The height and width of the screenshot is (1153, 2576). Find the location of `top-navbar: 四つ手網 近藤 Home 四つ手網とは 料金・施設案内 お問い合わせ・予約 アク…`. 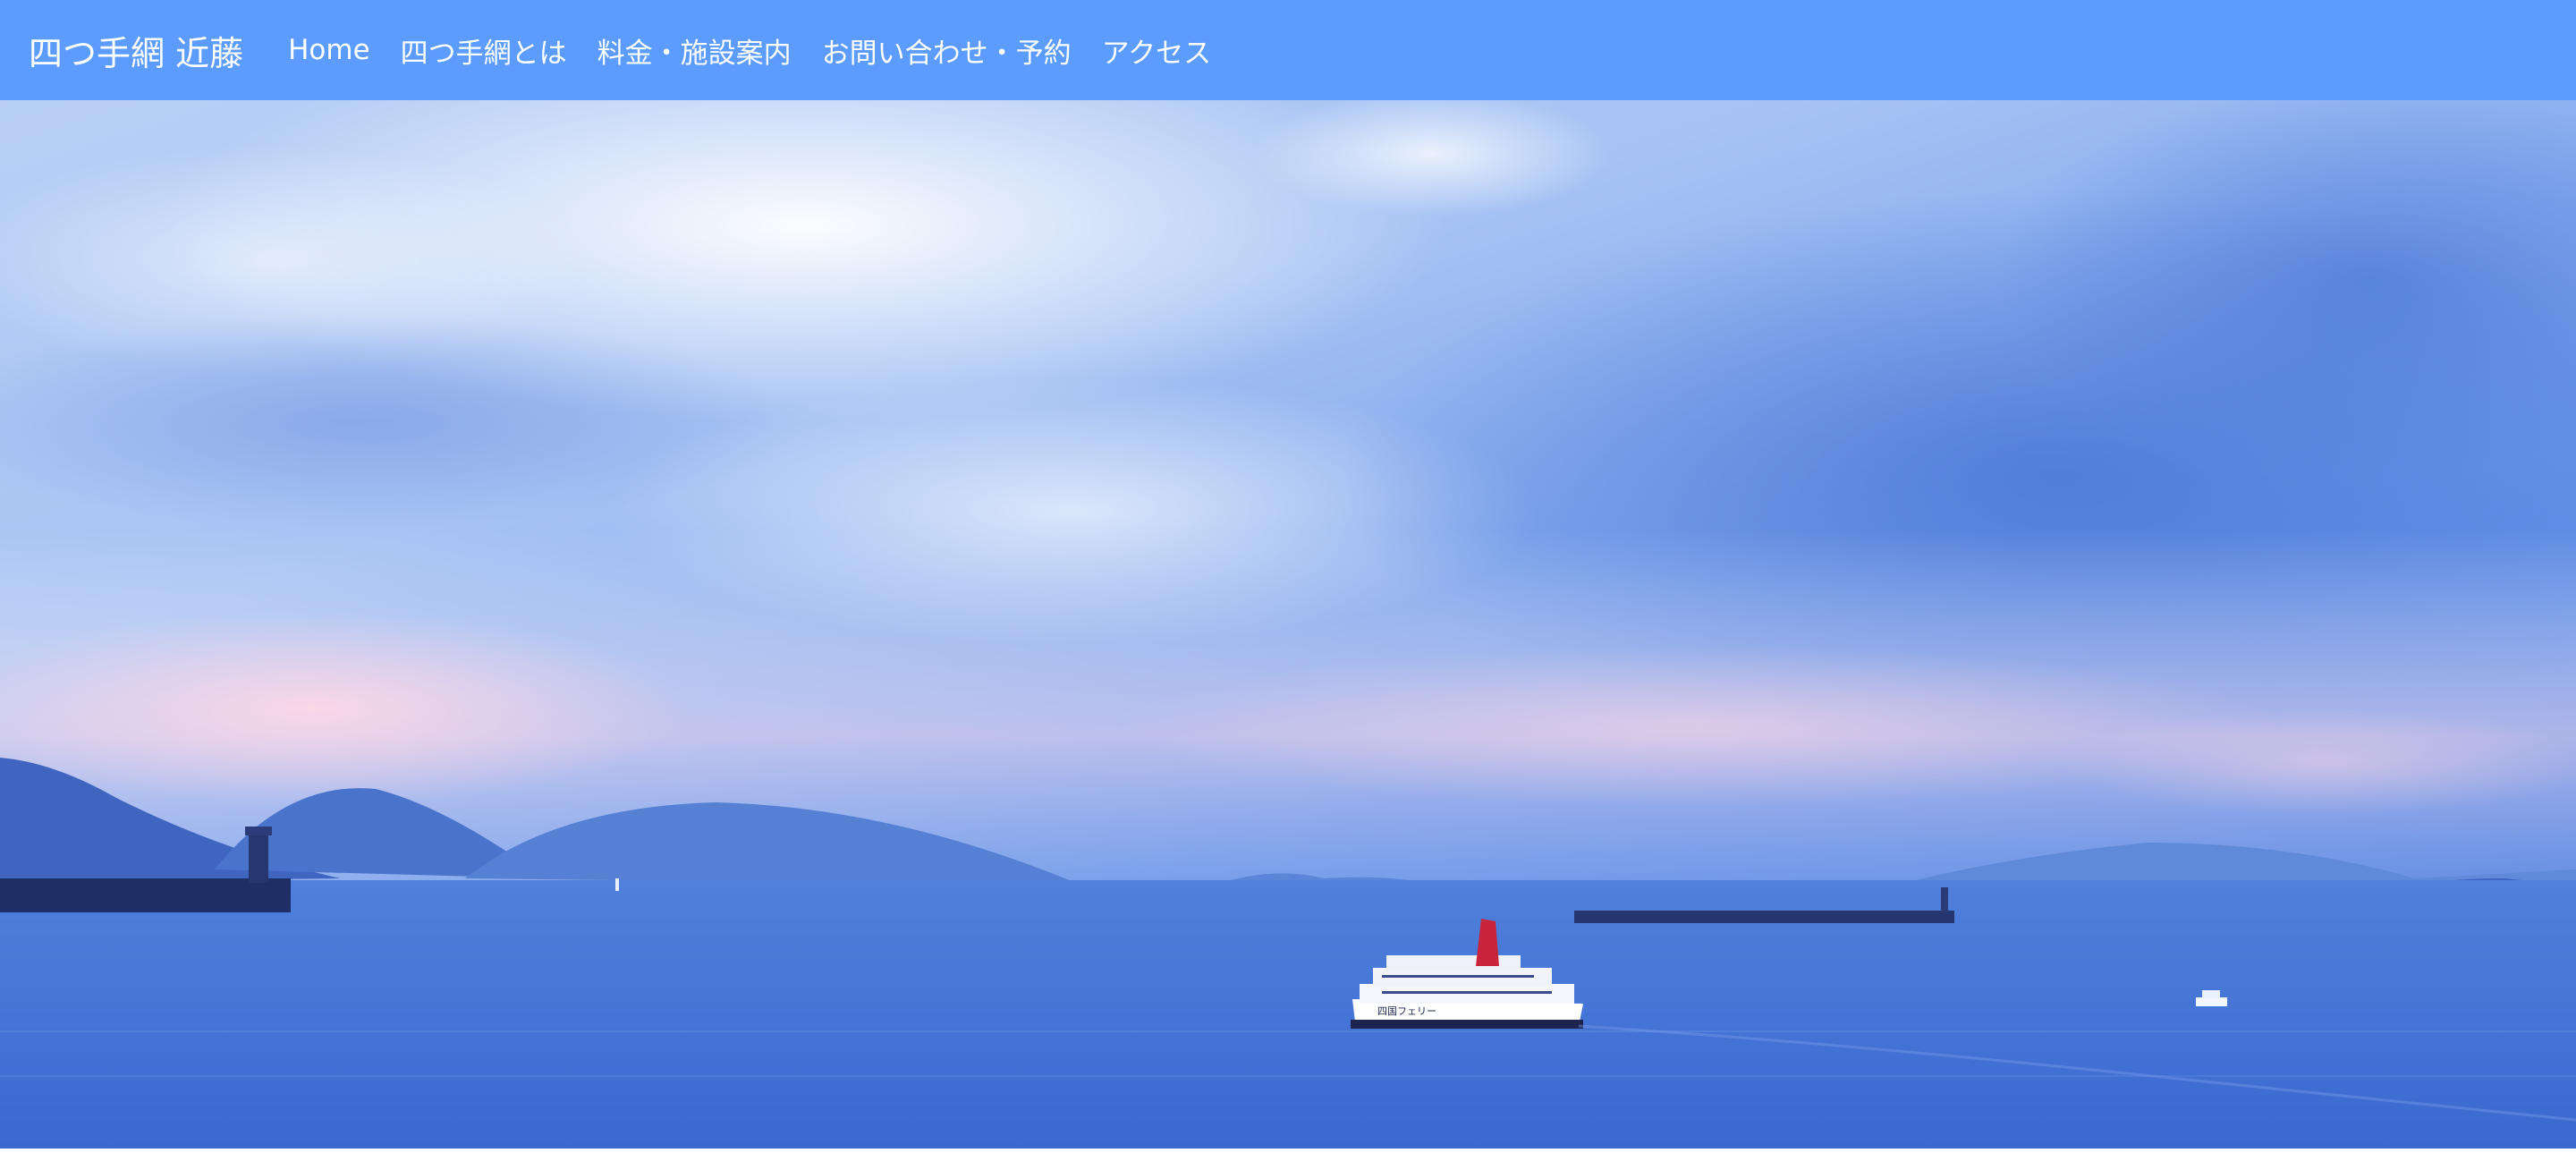

top-navbar: 四つ手網 近藤 Home 四つ手網とは 料金・施設案内 お問い合わせ・予約 アク… is located at coordinates (1288, 50).